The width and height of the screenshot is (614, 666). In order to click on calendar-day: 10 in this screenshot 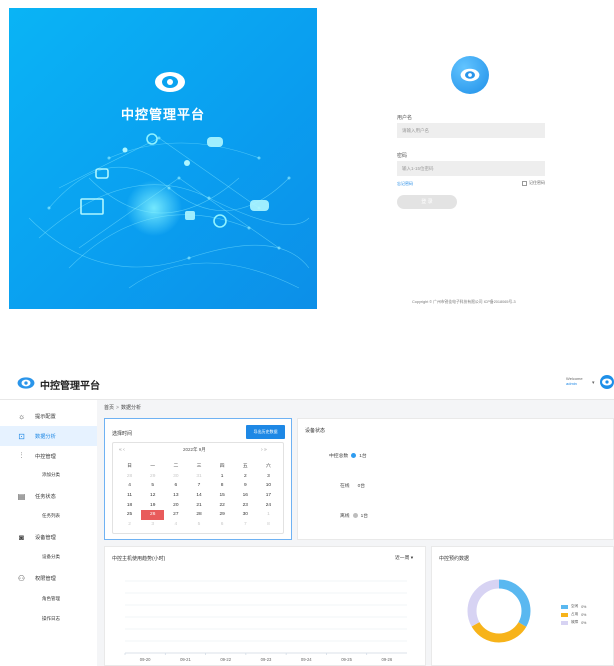, I will do `click(268, 486)`.